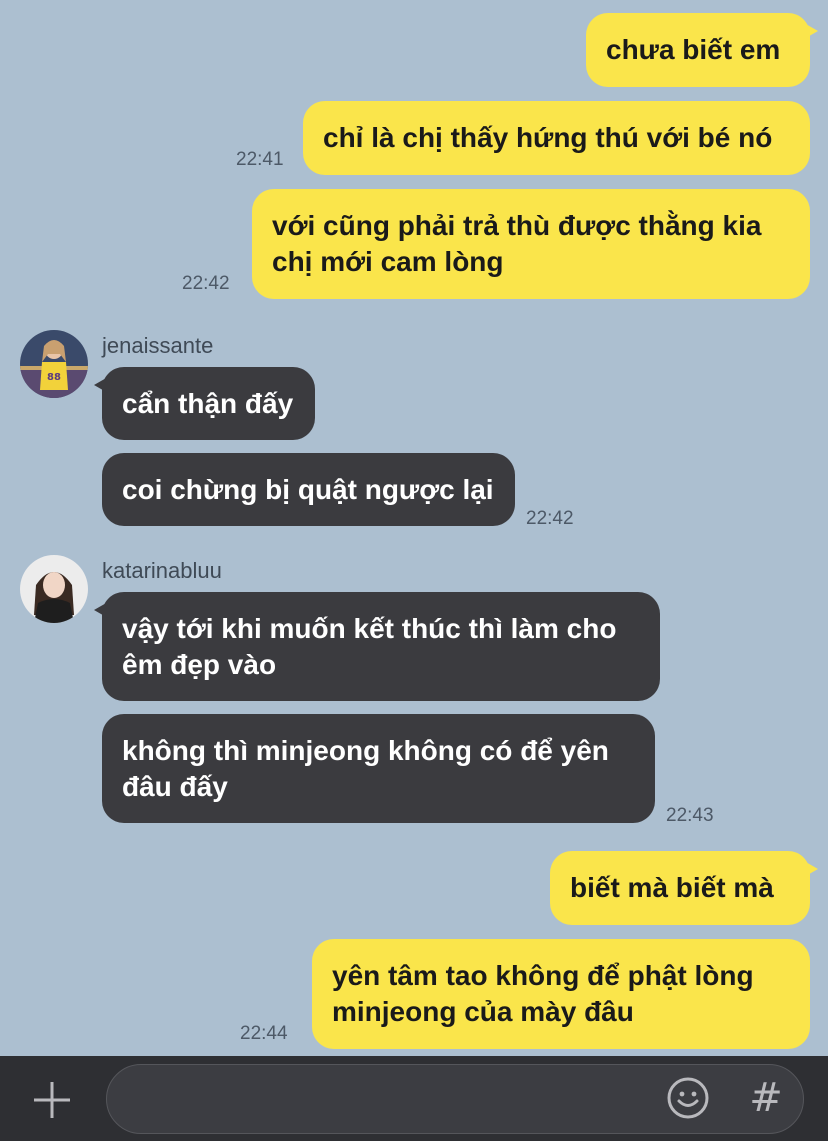 The width and height of the screenshot is (828, 1141). Describe the element at coordinates (414, 1098) in the screenshot. I see `message-input-bar: #` at that location.